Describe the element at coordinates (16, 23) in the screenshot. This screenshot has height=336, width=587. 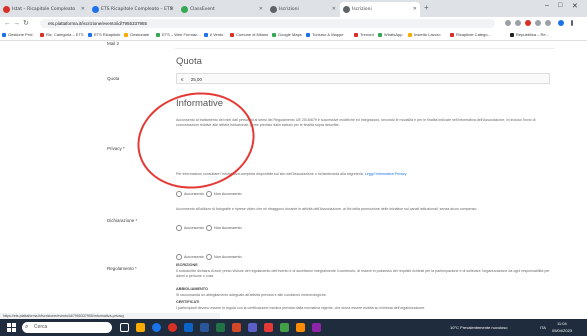
I see `forward-icon: →` at that location.